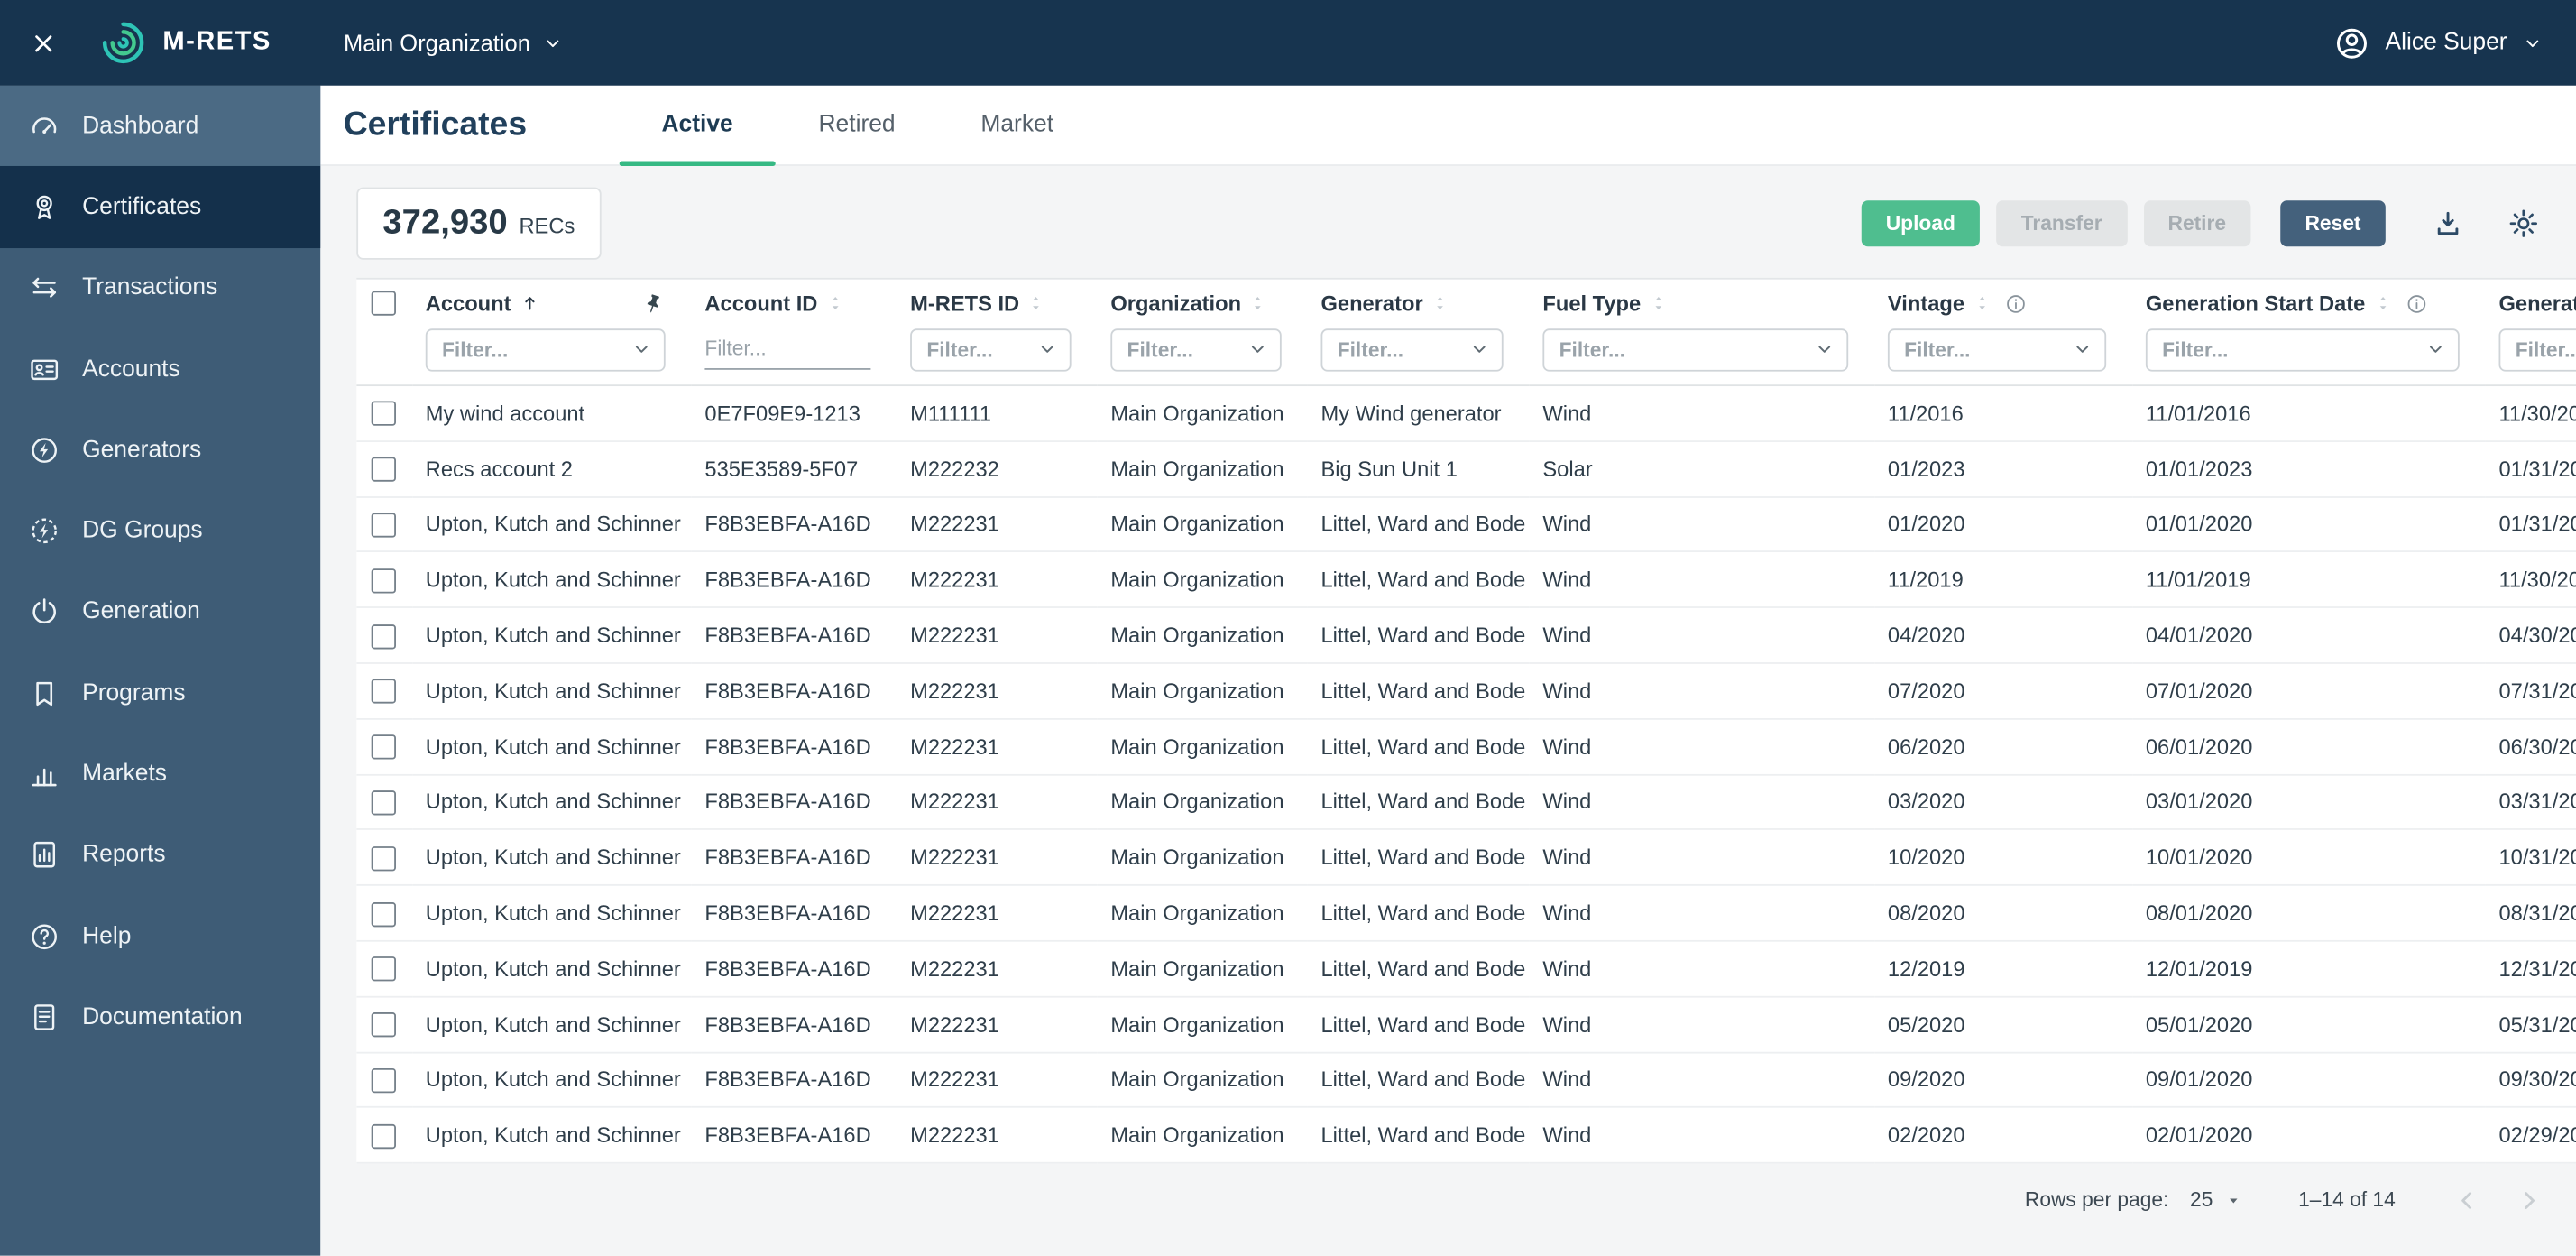 The height and width of the screenshot is (1256, 2576). Describe the element at coordinates (2062, 223) in the screenshot. I see `transfer-button: Transfer` at that location.